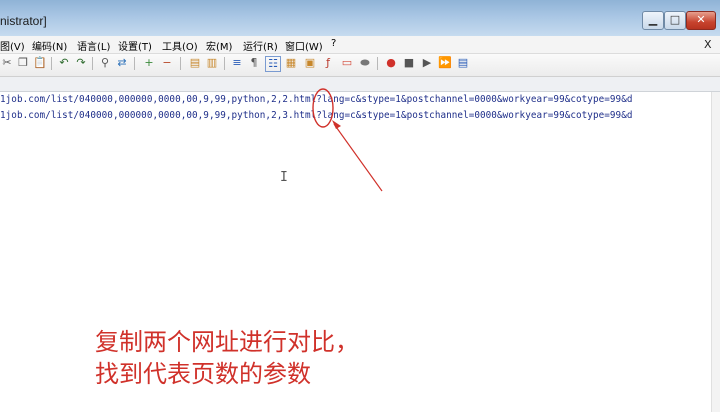 This screenshot has height=412, width=720. I want to click on function-list-icon: ƒ, so click(328, 63).